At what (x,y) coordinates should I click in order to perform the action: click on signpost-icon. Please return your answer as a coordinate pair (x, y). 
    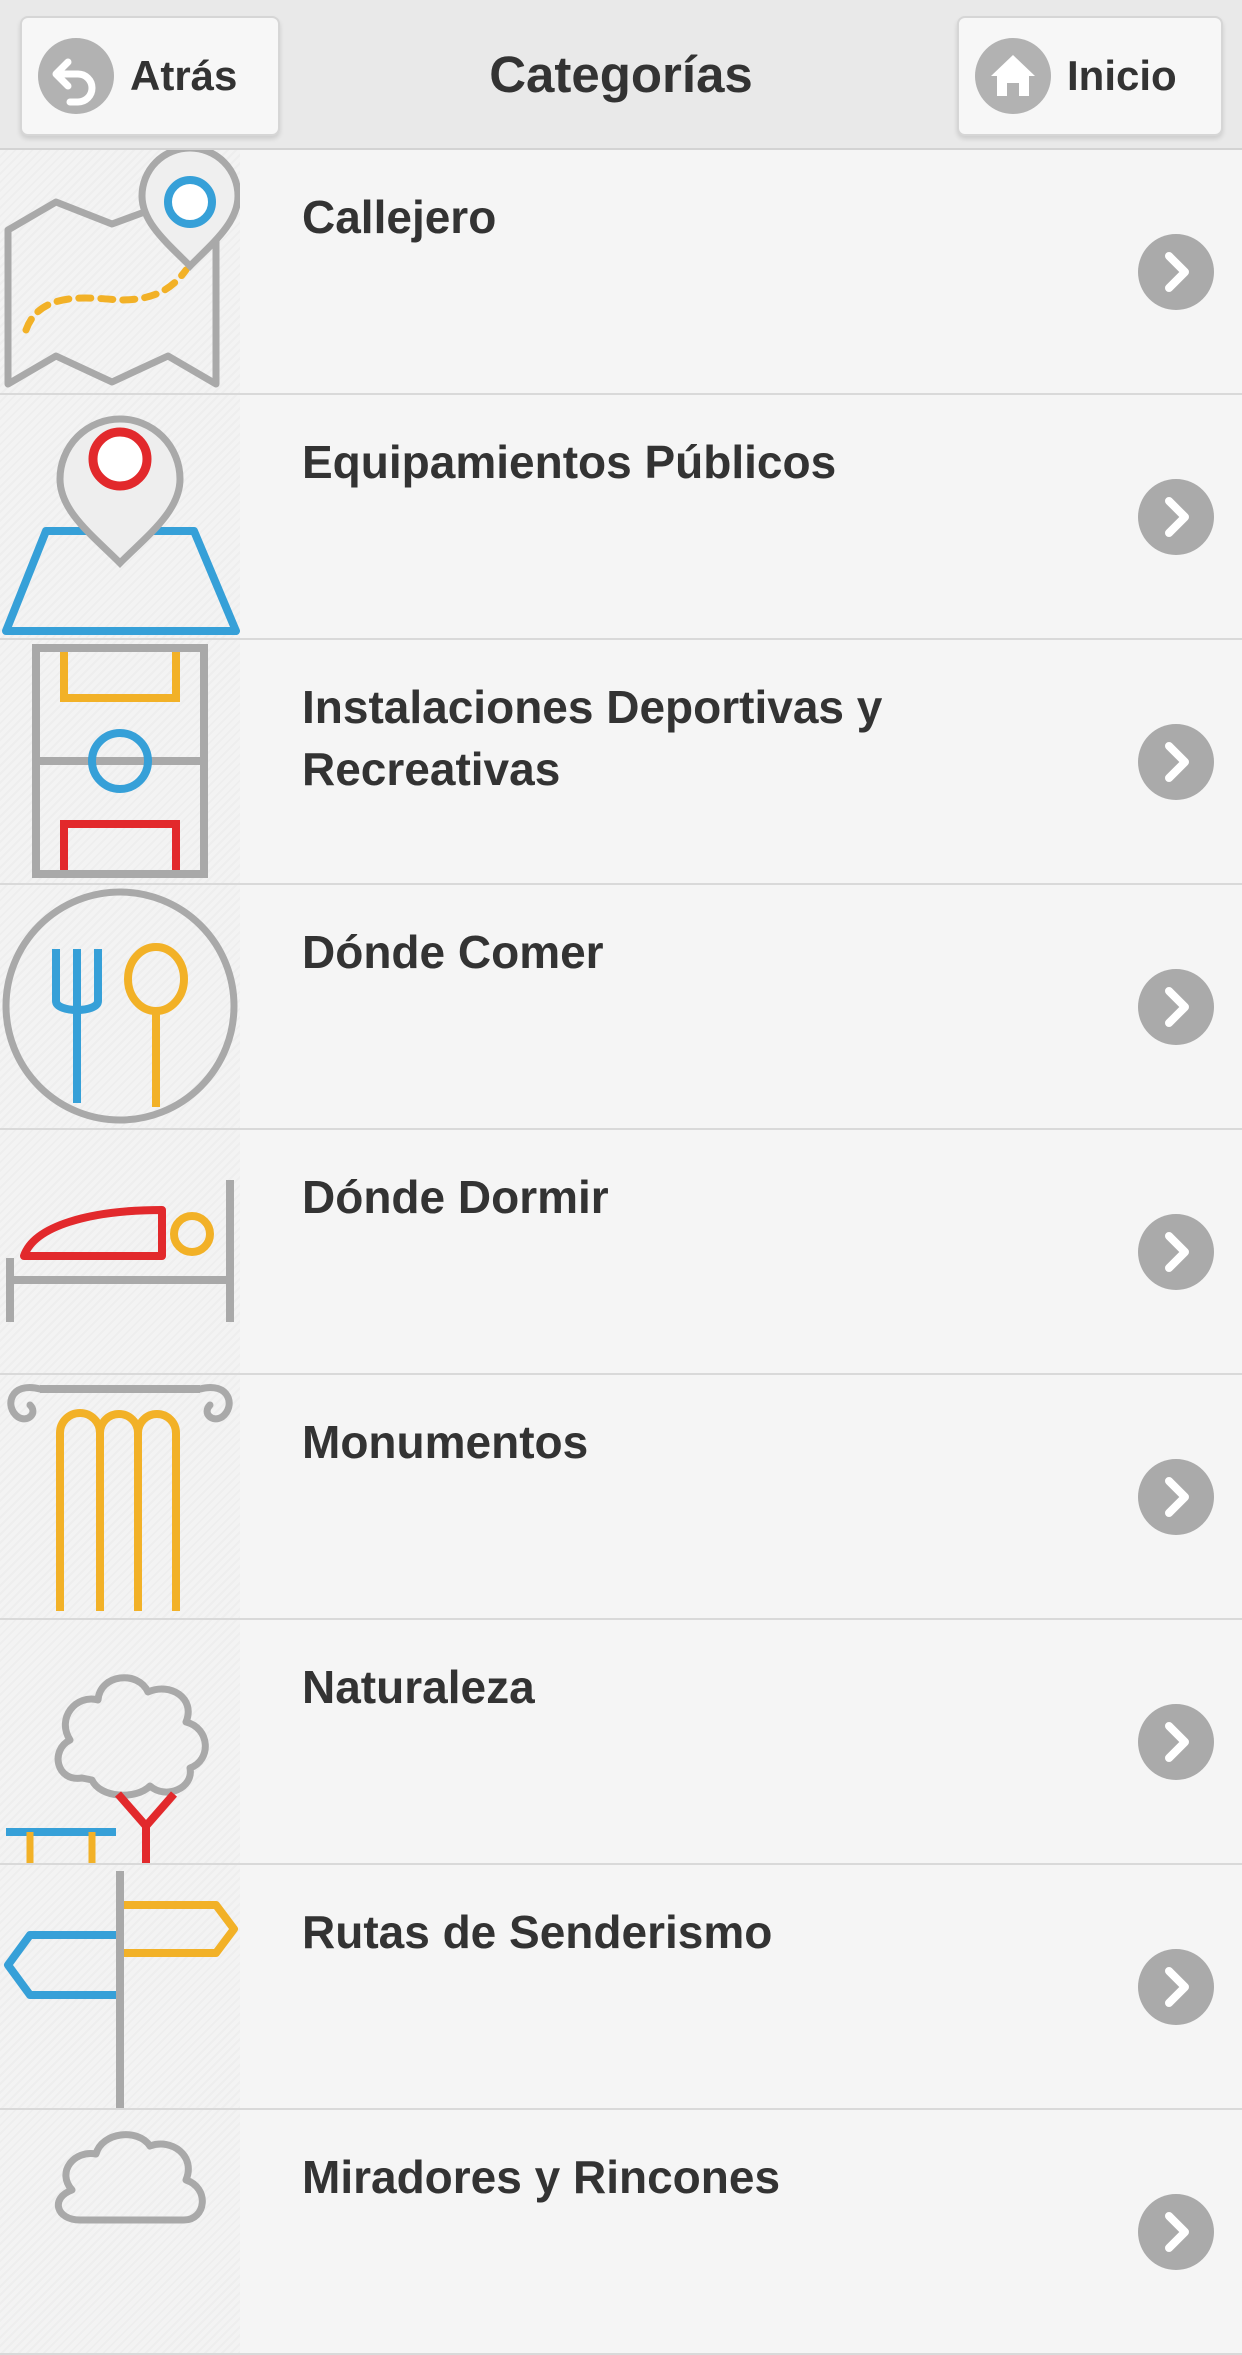
    Looking at the image, I should click on (120, 1986).